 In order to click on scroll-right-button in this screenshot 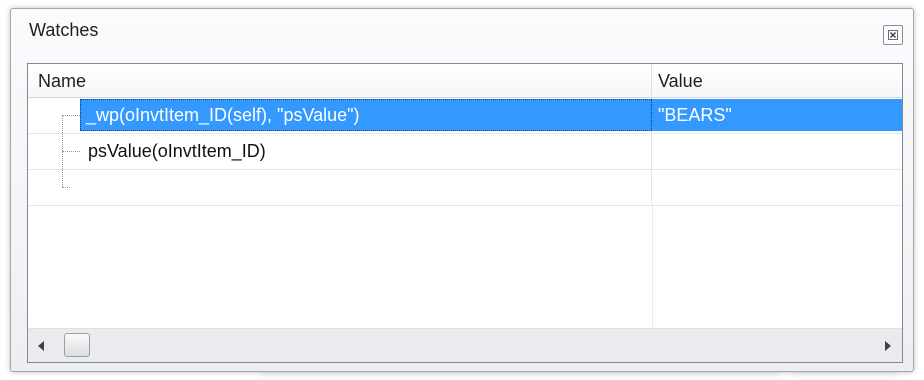, I will do `click(888, 345)`.